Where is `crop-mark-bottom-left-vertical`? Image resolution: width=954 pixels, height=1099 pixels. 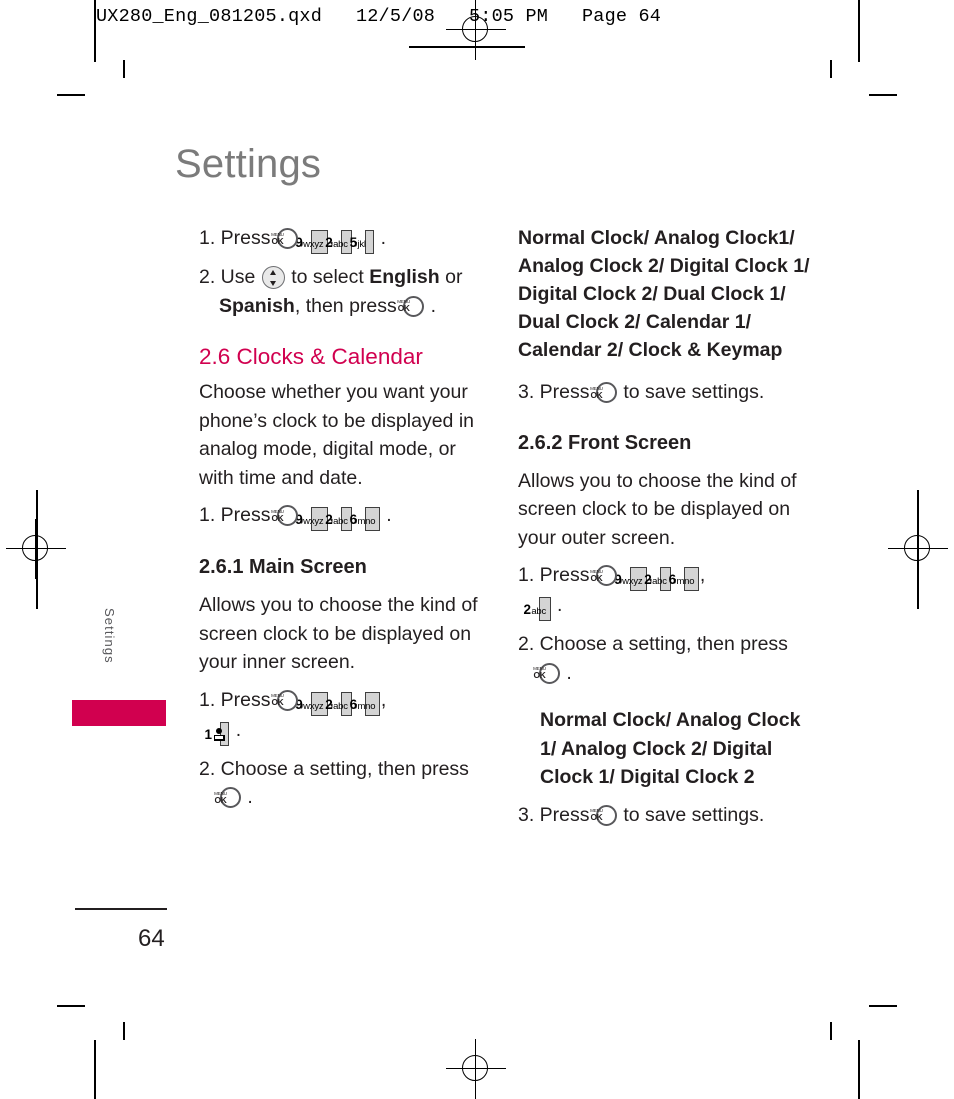
crop-mark-bottom-left-vertical is located at coordinates (124, 1031).